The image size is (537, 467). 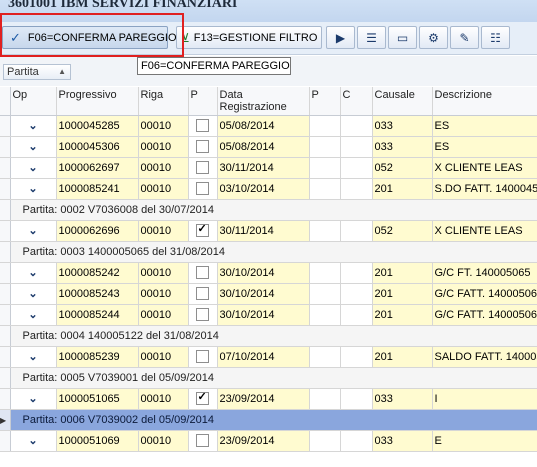 I want to click on table-row: ⌄100005106500010 23/09/2014 033I, so click(x=268, y=399).